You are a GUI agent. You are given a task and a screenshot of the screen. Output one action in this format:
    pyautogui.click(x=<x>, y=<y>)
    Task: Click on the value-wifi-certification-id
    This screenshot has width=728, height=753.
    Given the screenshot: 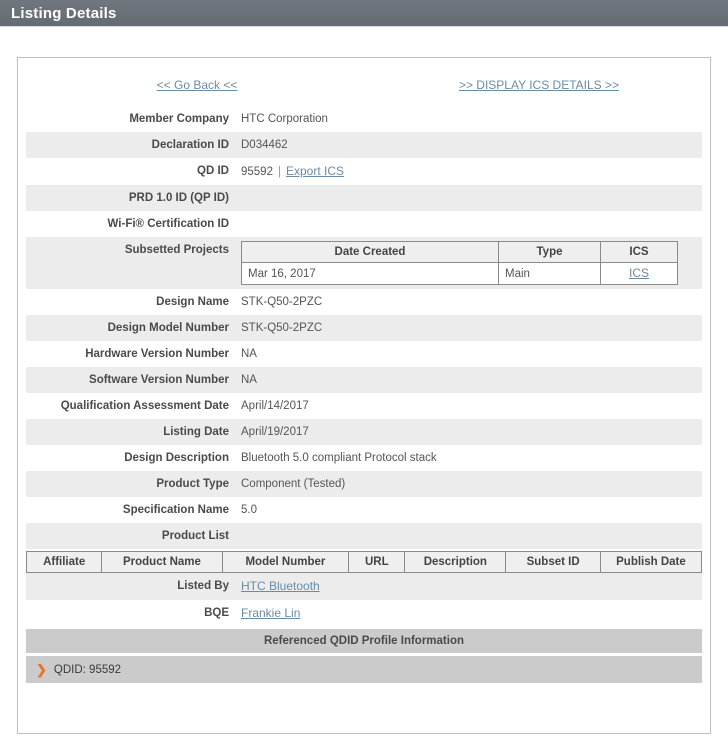 What is the action you would take?
    pyautogui.click(x=469, y=217)
    